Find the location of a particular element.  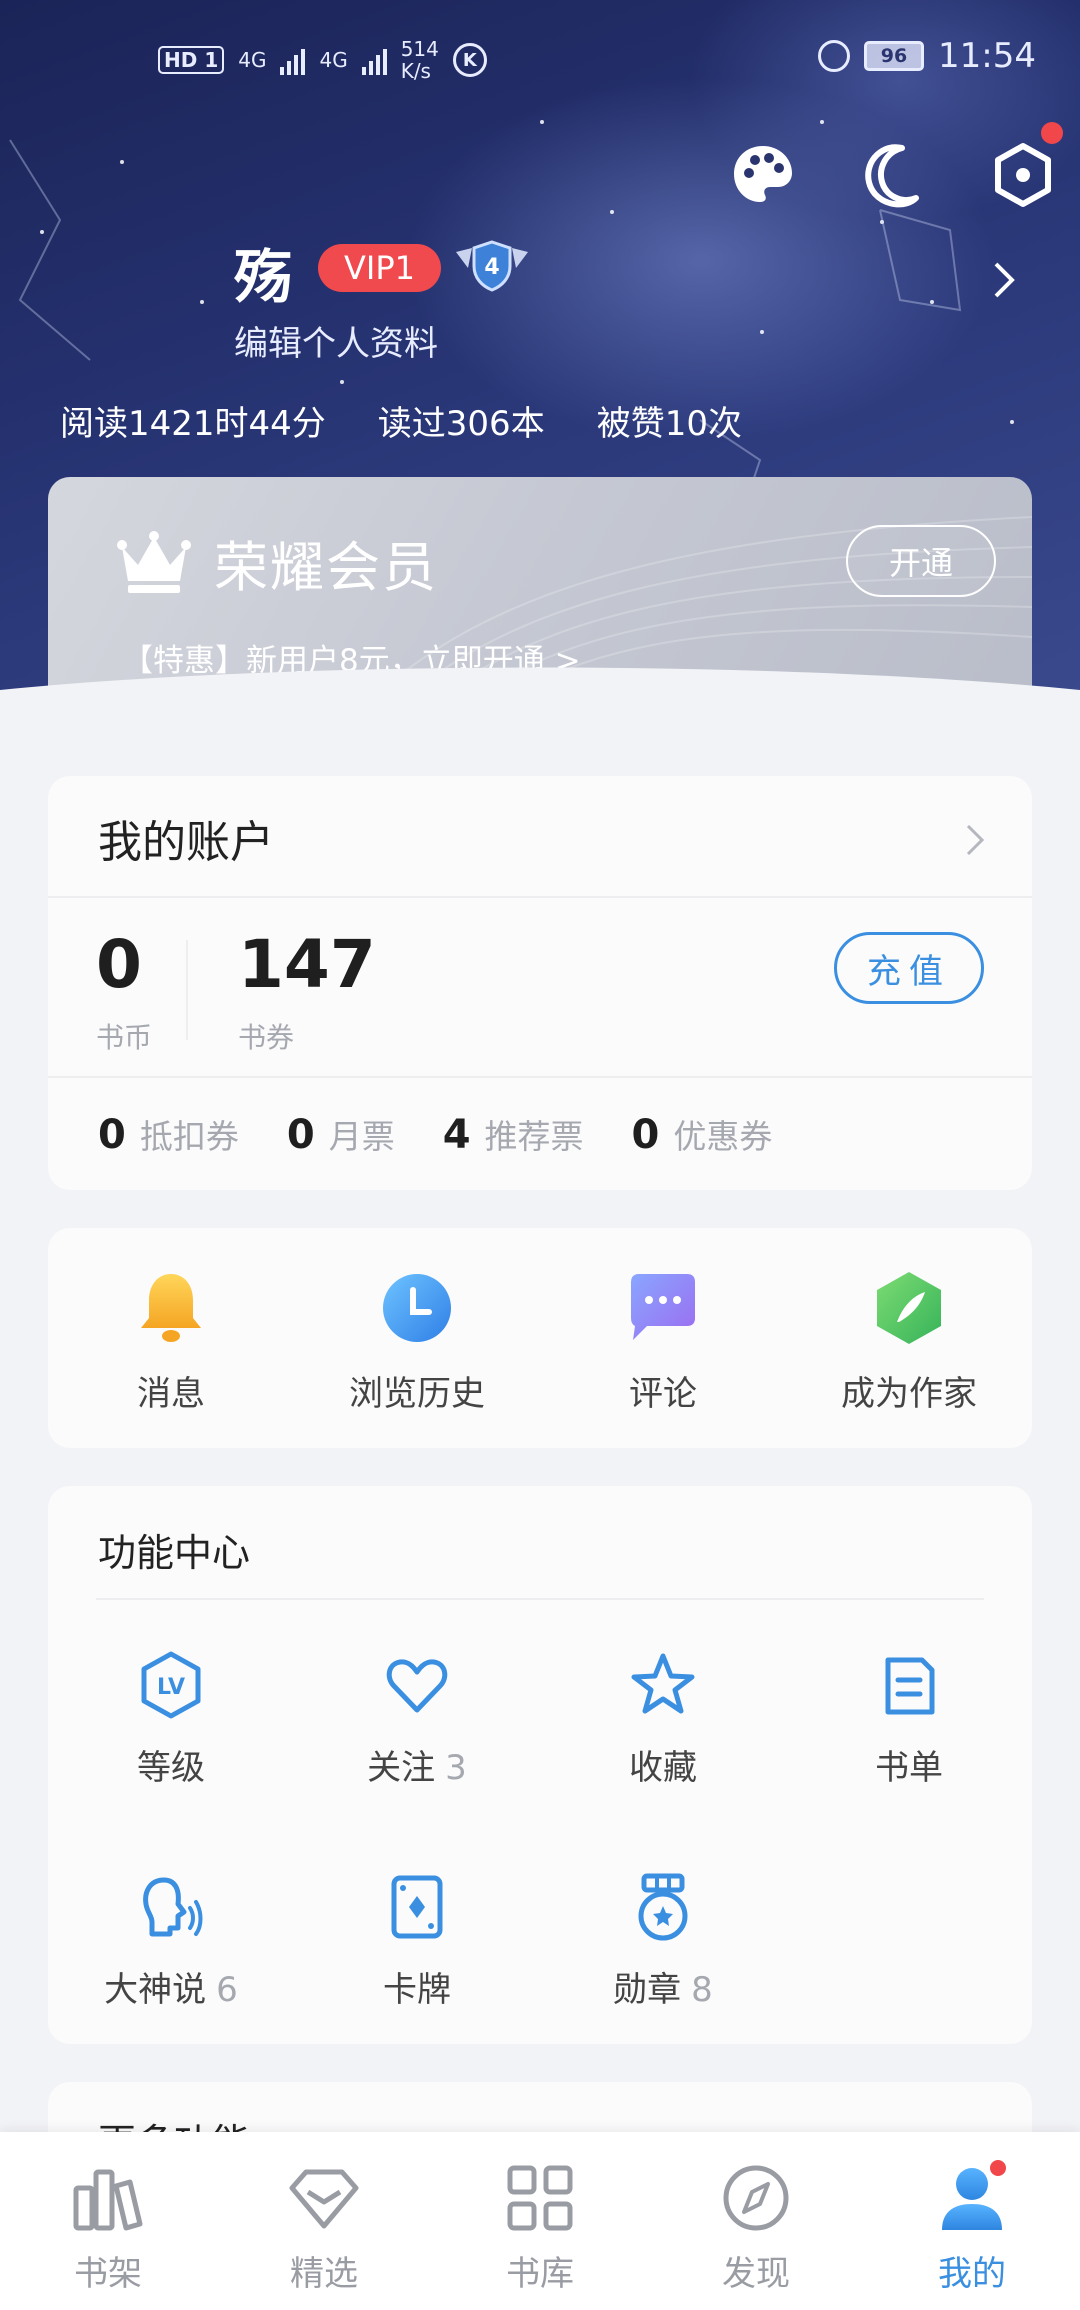

nav-label: 精选 is located at coordinates (324, 2274).